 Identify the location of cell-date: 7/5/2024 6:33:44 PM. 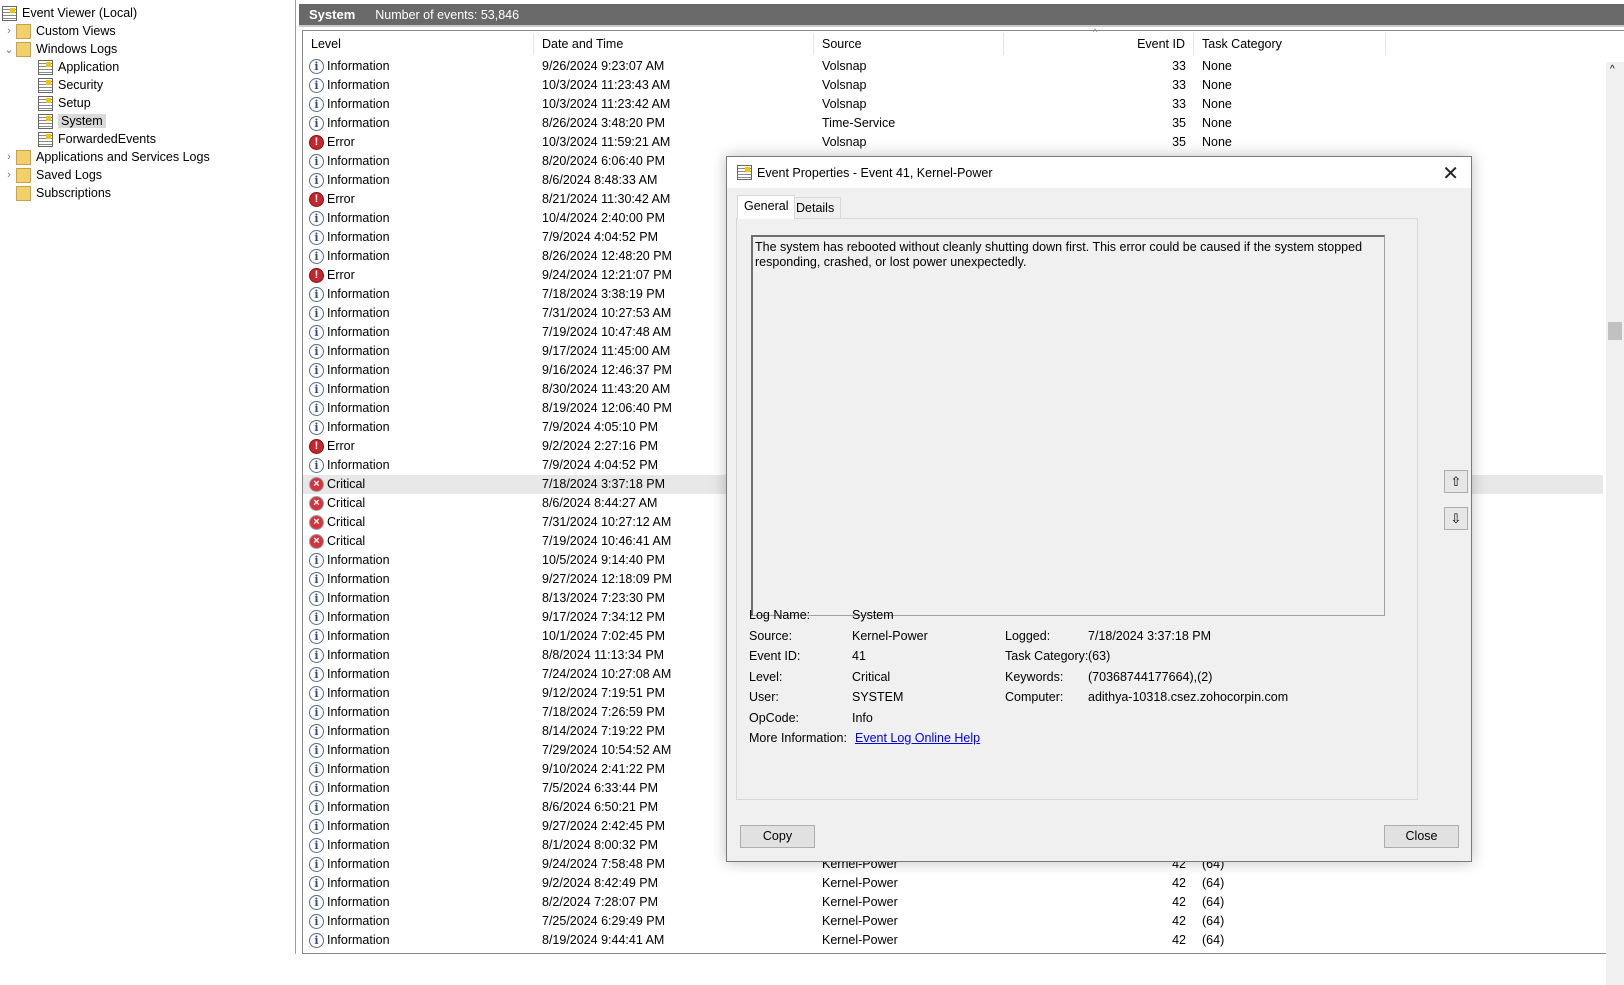
(600, 788).